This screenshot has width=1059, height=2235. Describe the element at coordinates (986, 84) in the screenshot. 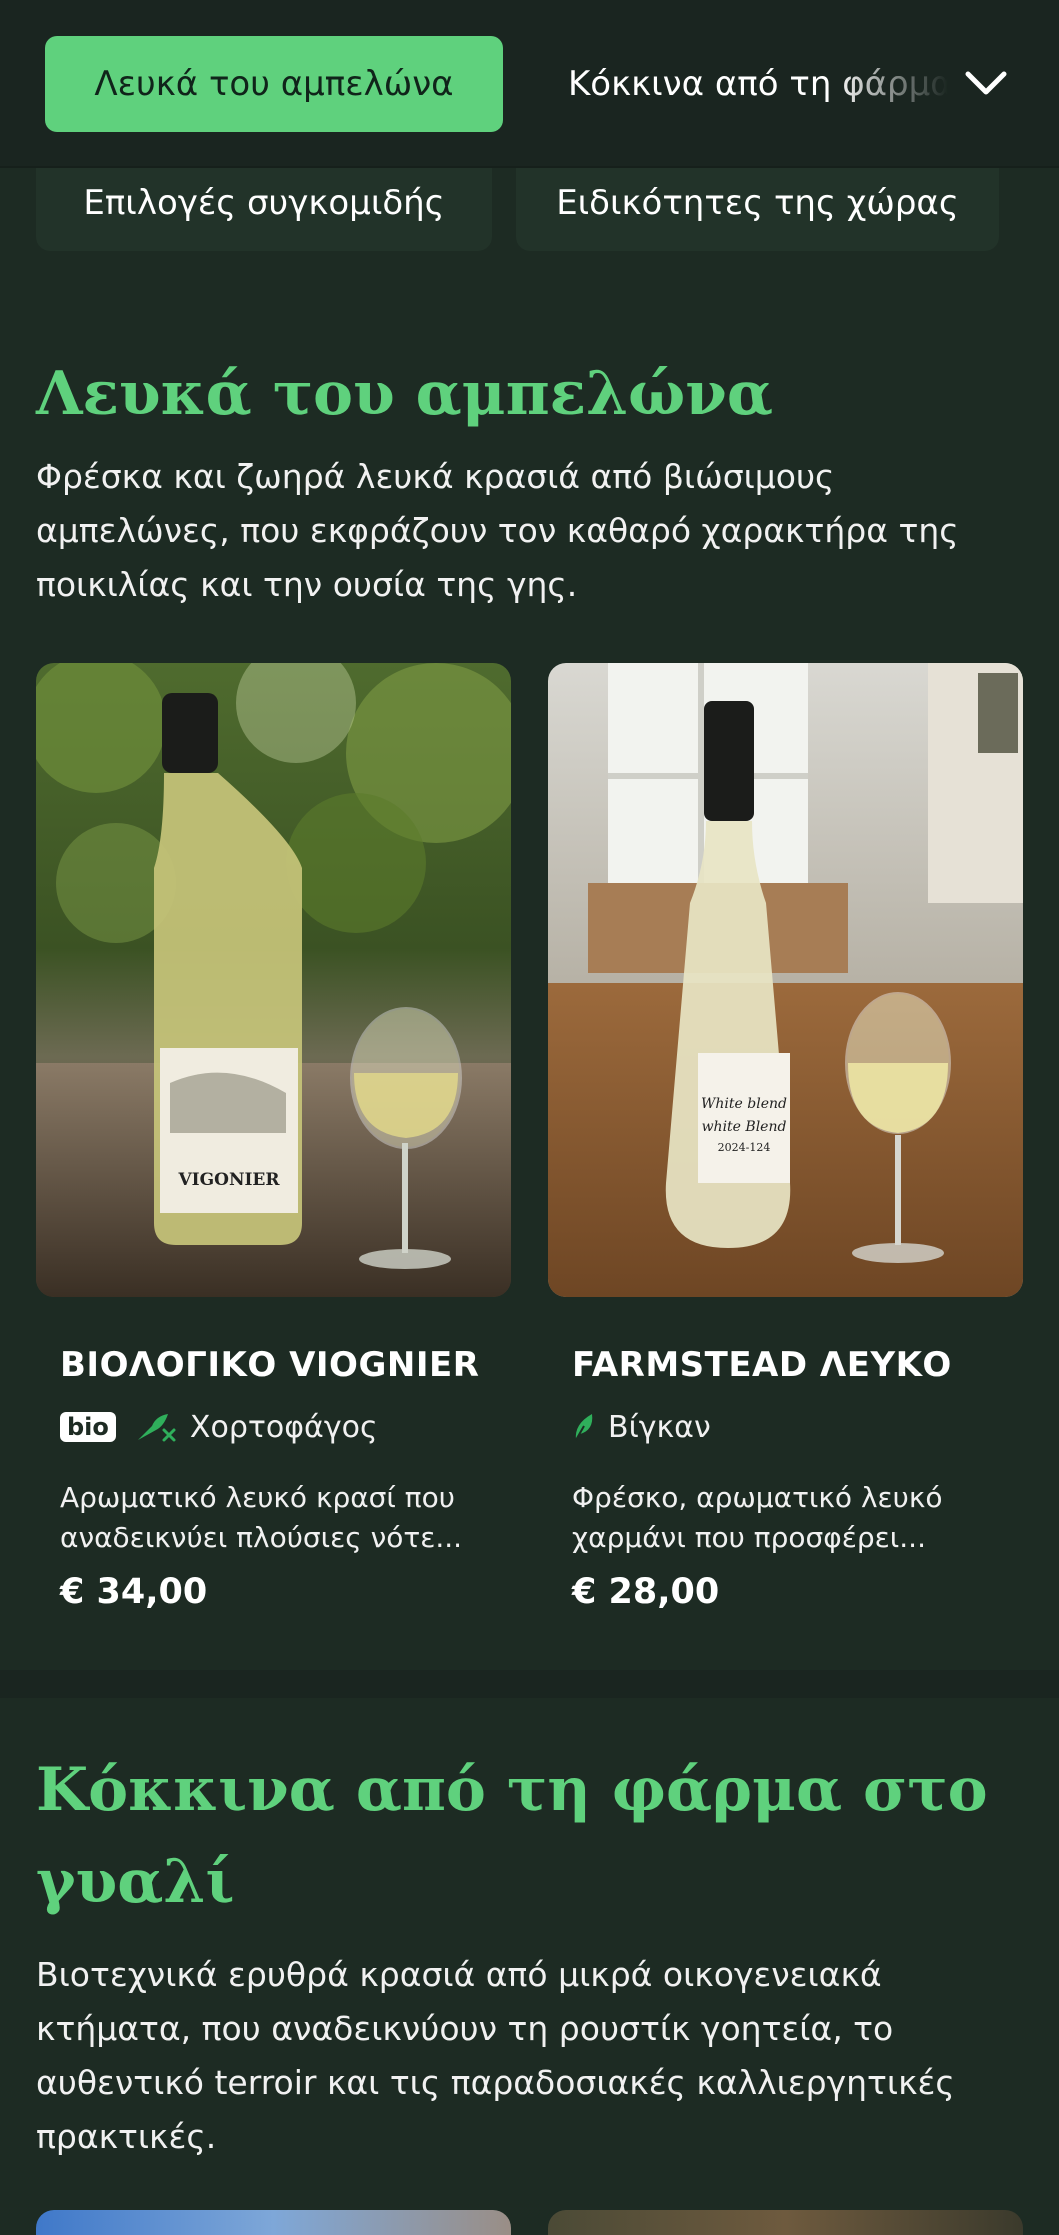

I see `chevron-down-icon` at that location.